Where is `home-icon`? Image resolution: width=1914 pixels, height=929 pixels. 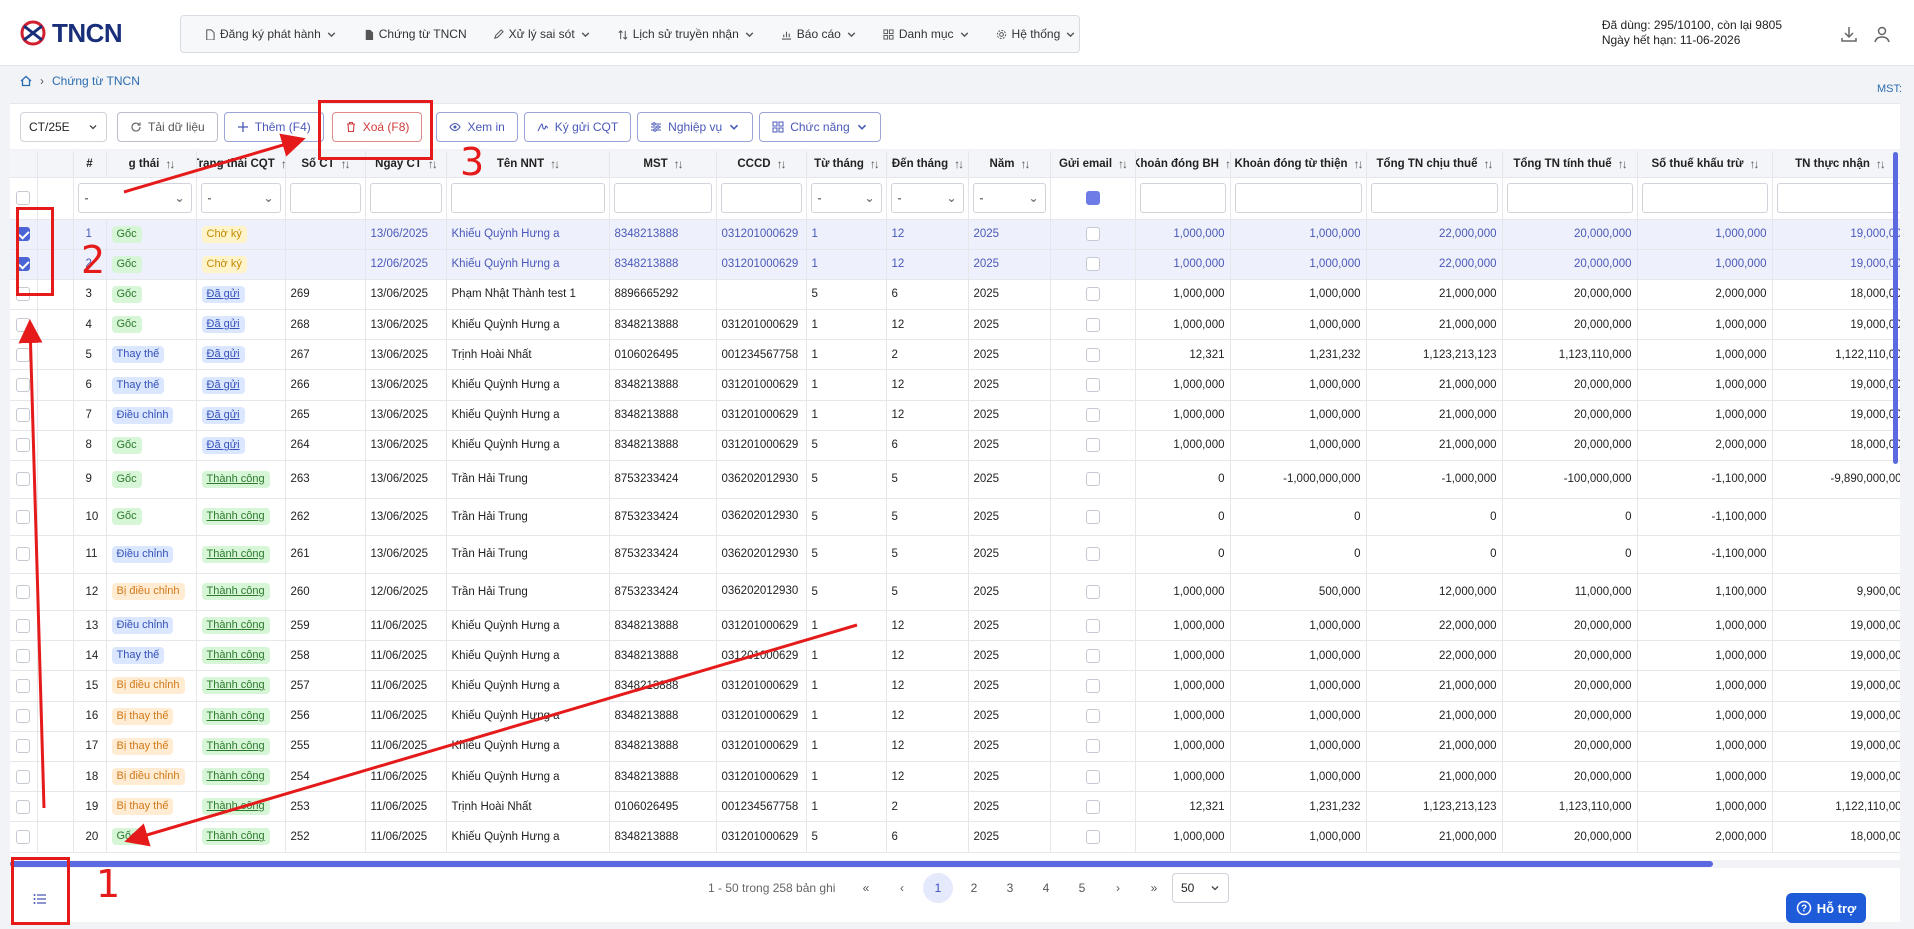
home-icon is located at coordinates (26, 81).